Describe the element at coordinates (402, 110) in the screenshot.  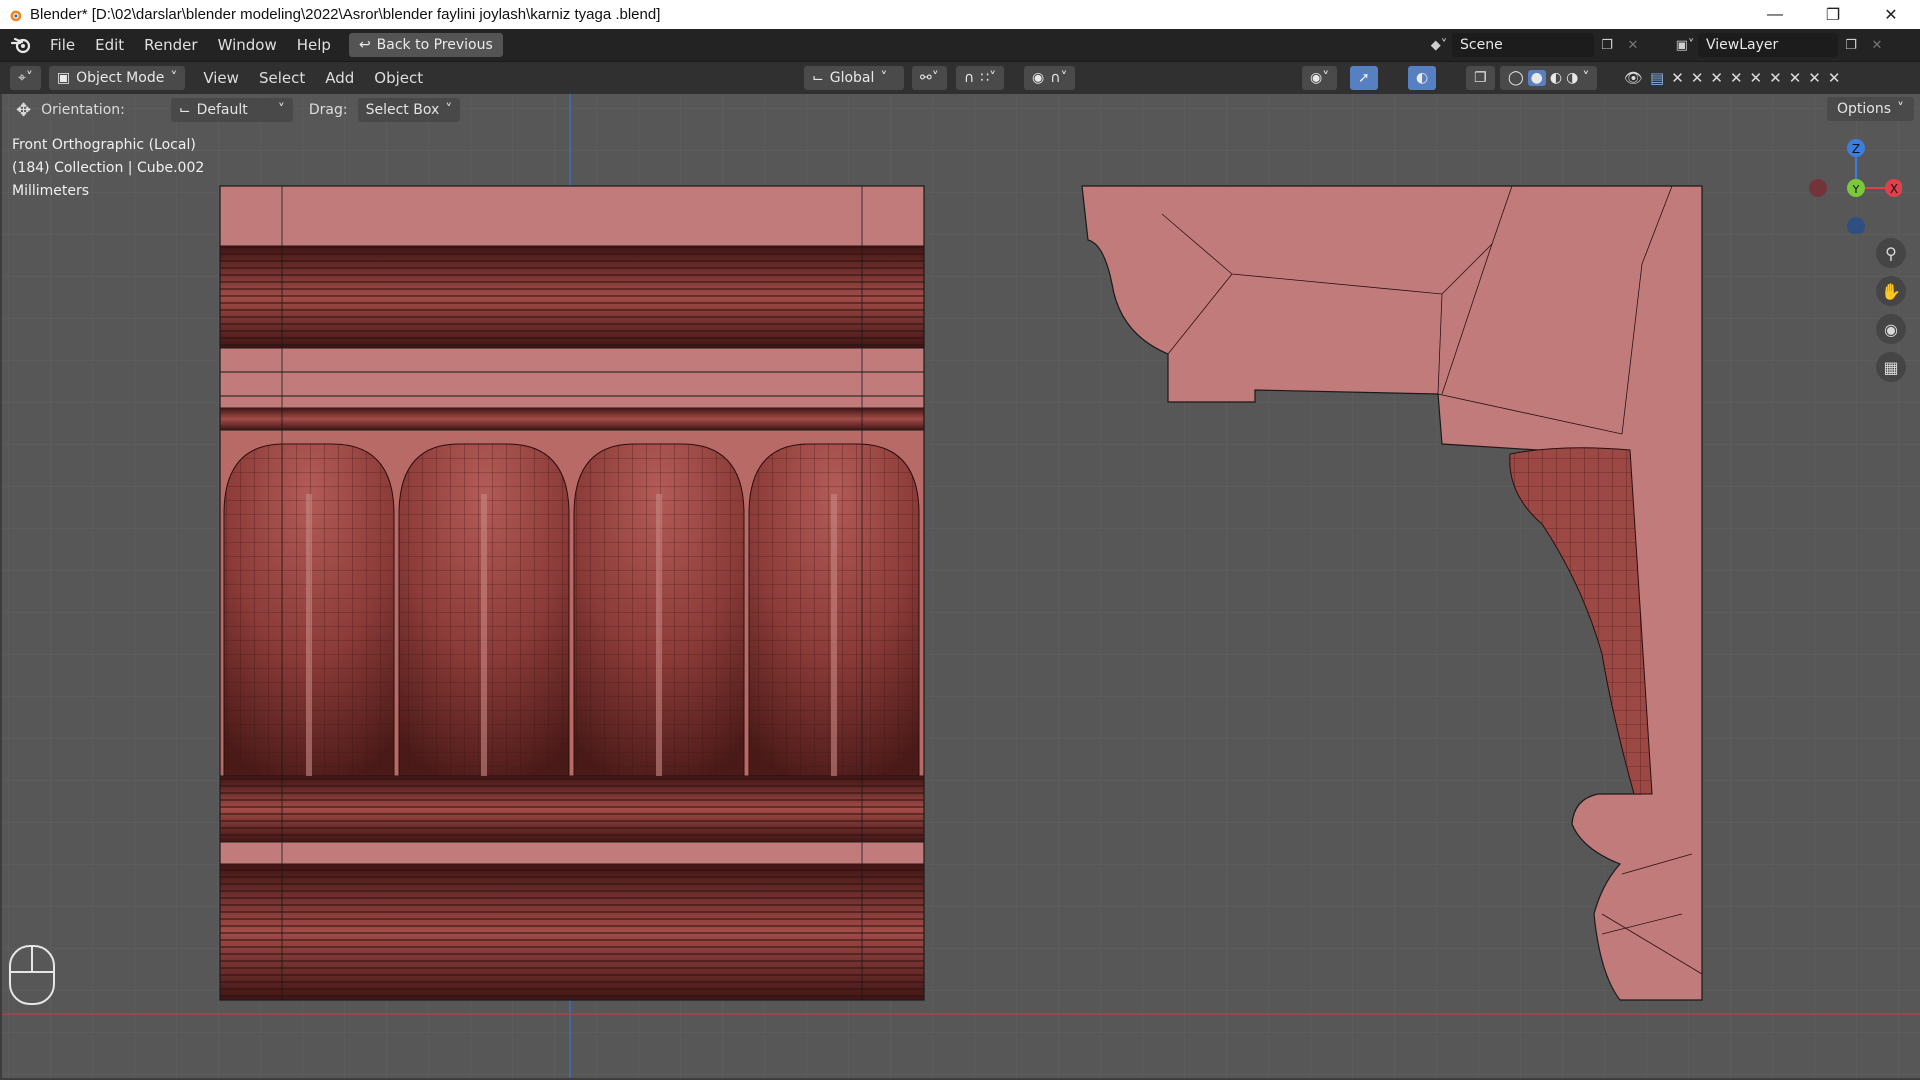
I see `drag-value: Select Box` at that location.